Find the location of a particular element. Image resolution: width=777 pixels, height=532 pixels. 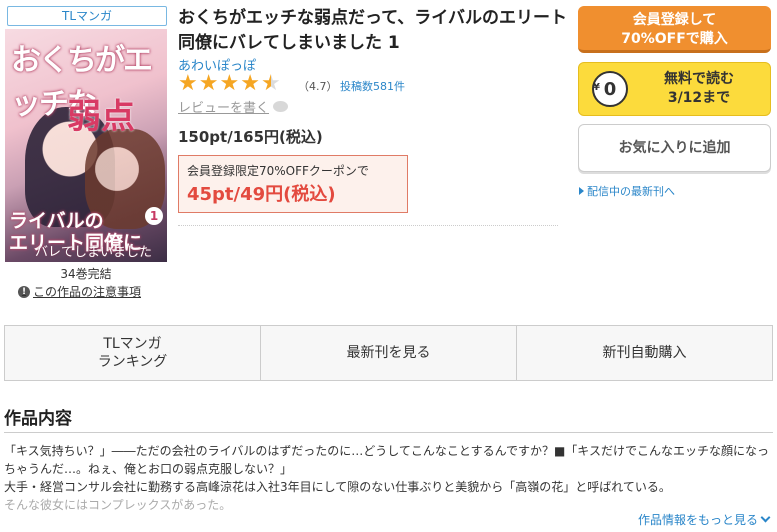

volume-count: 34巻完結 is located at coordinates (86, 274).